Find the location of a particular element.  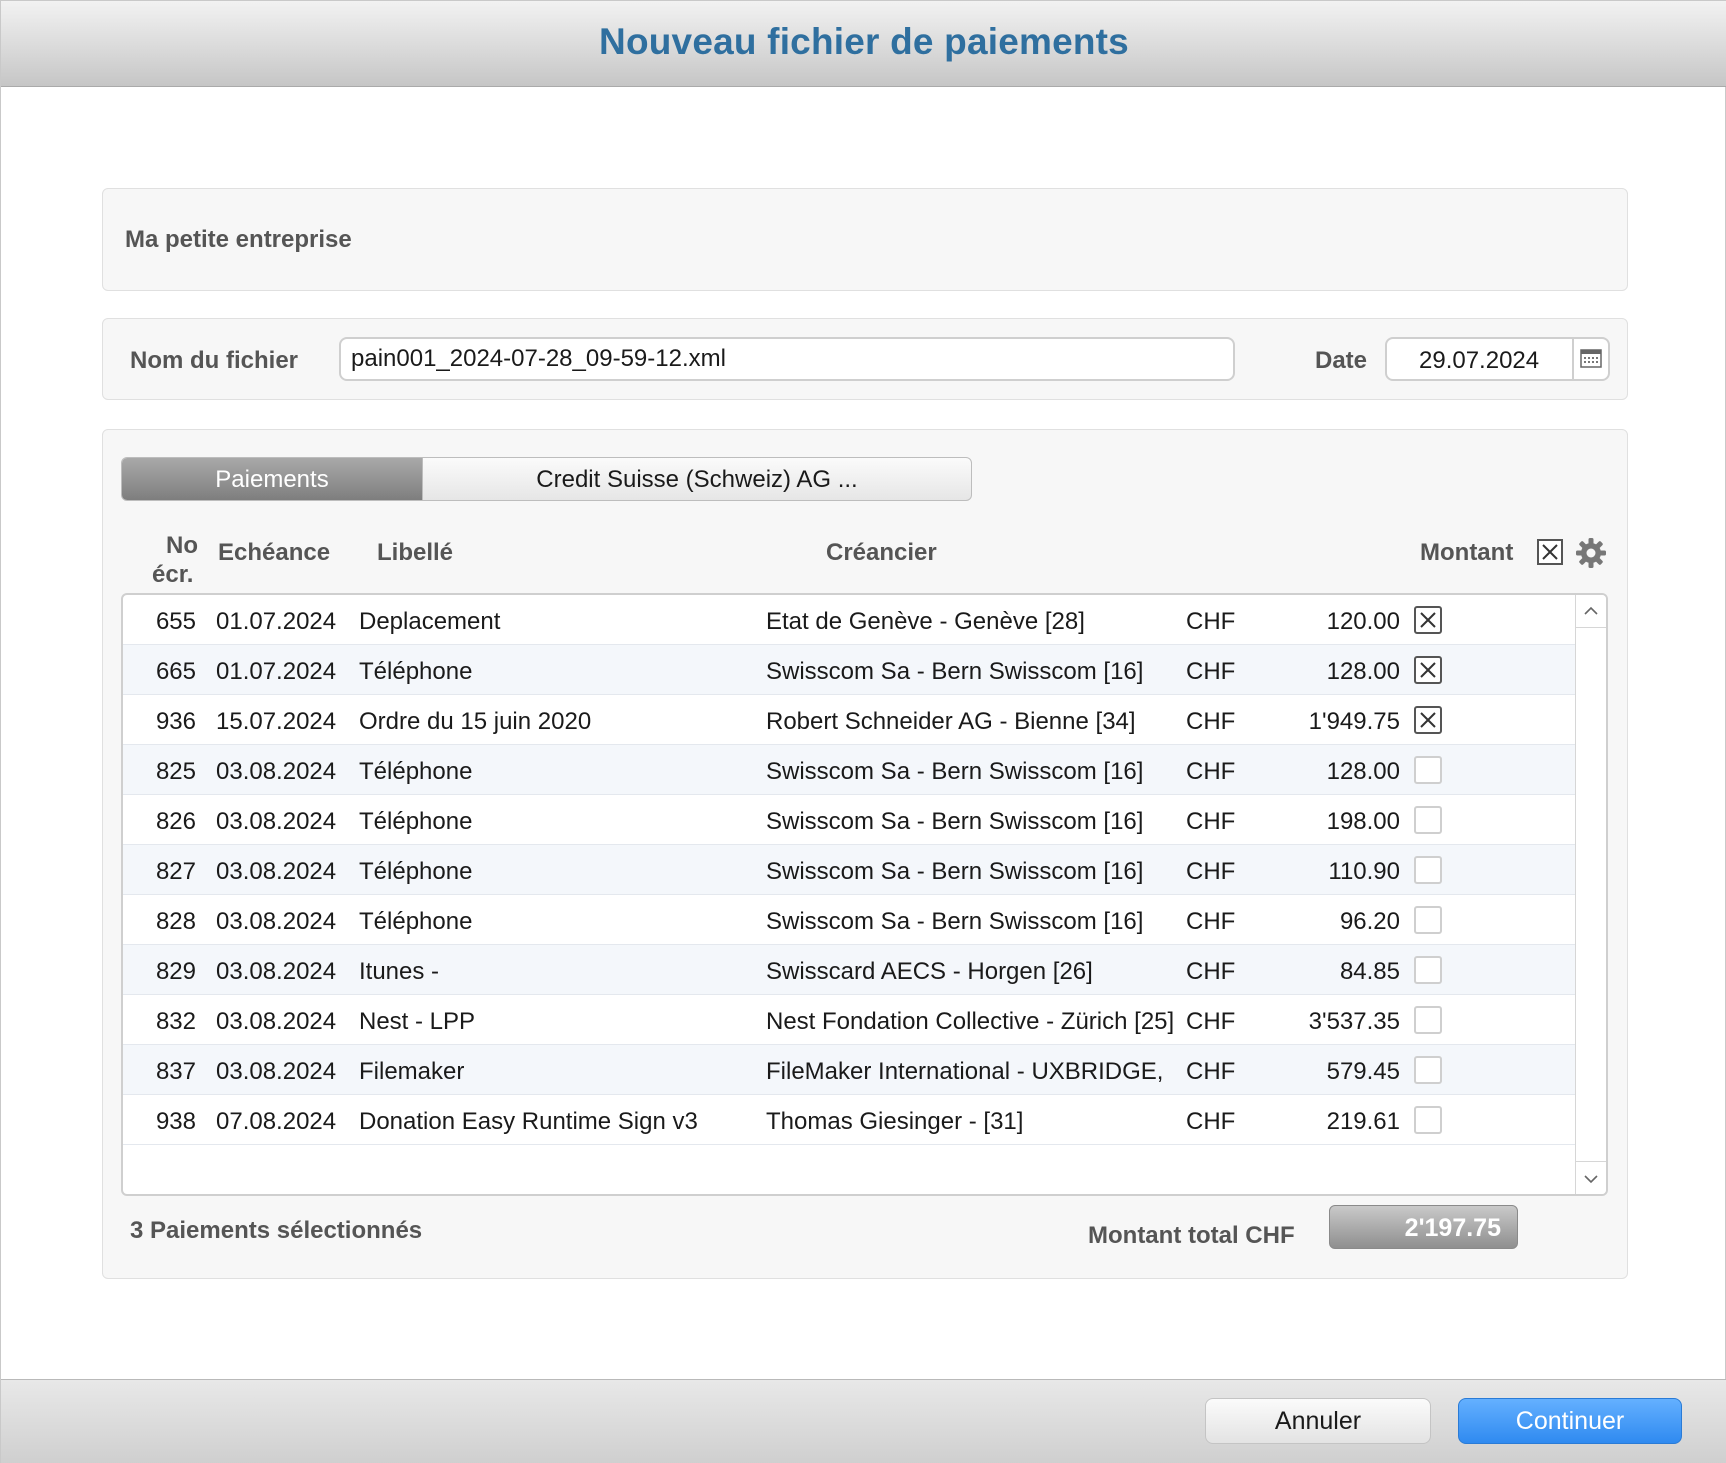

cell-amount: 198.00 is located at coordinates (1363, 821).